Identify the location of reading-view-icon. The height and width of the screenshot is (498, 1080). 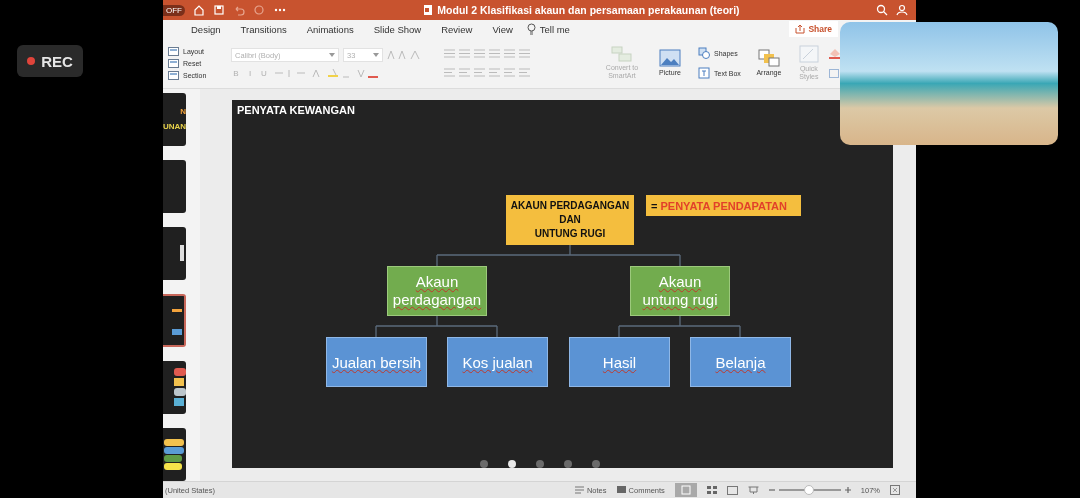
(732, 490).